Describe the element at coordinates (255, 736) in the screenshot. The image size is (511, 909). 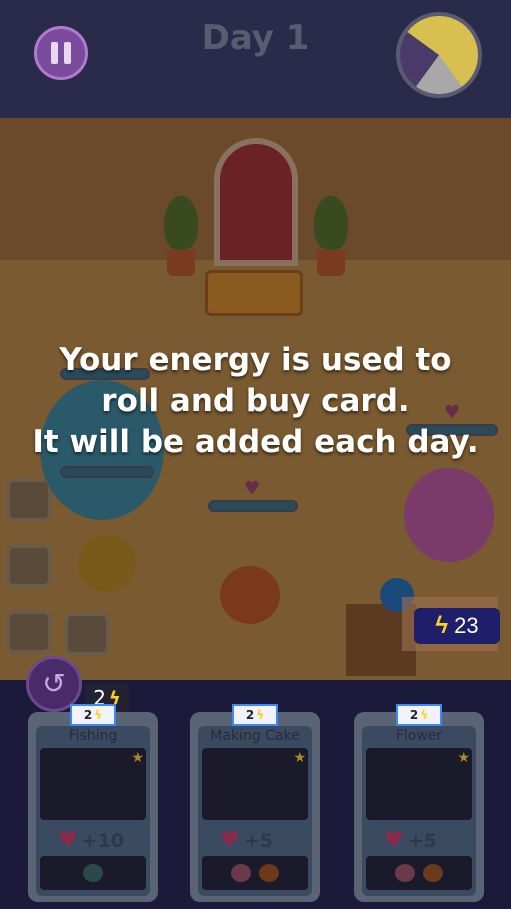
I see `card-title: Making Cake` at that location.